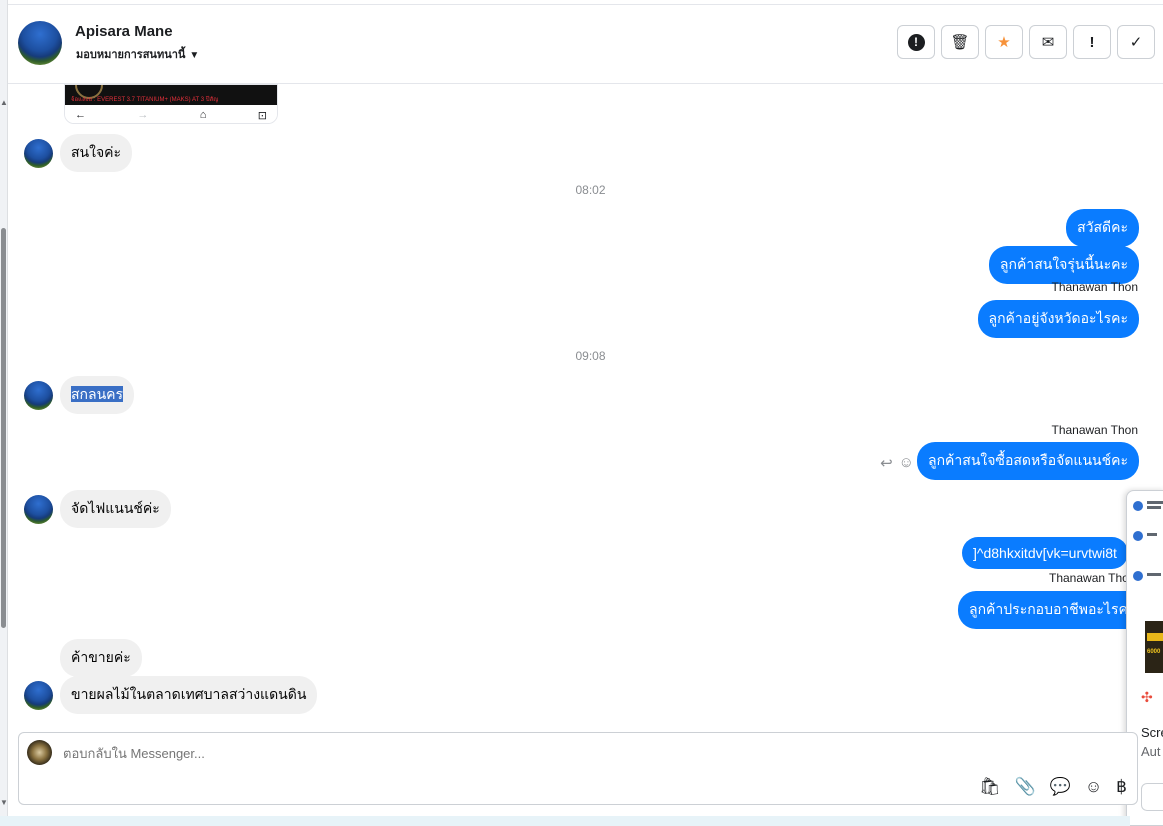  What do you see at coordinates (115, 509) in the screenshot?
I see `message-bubble: จัดไฟแนนช์ค่ะ` at bounding box center [115, 509].